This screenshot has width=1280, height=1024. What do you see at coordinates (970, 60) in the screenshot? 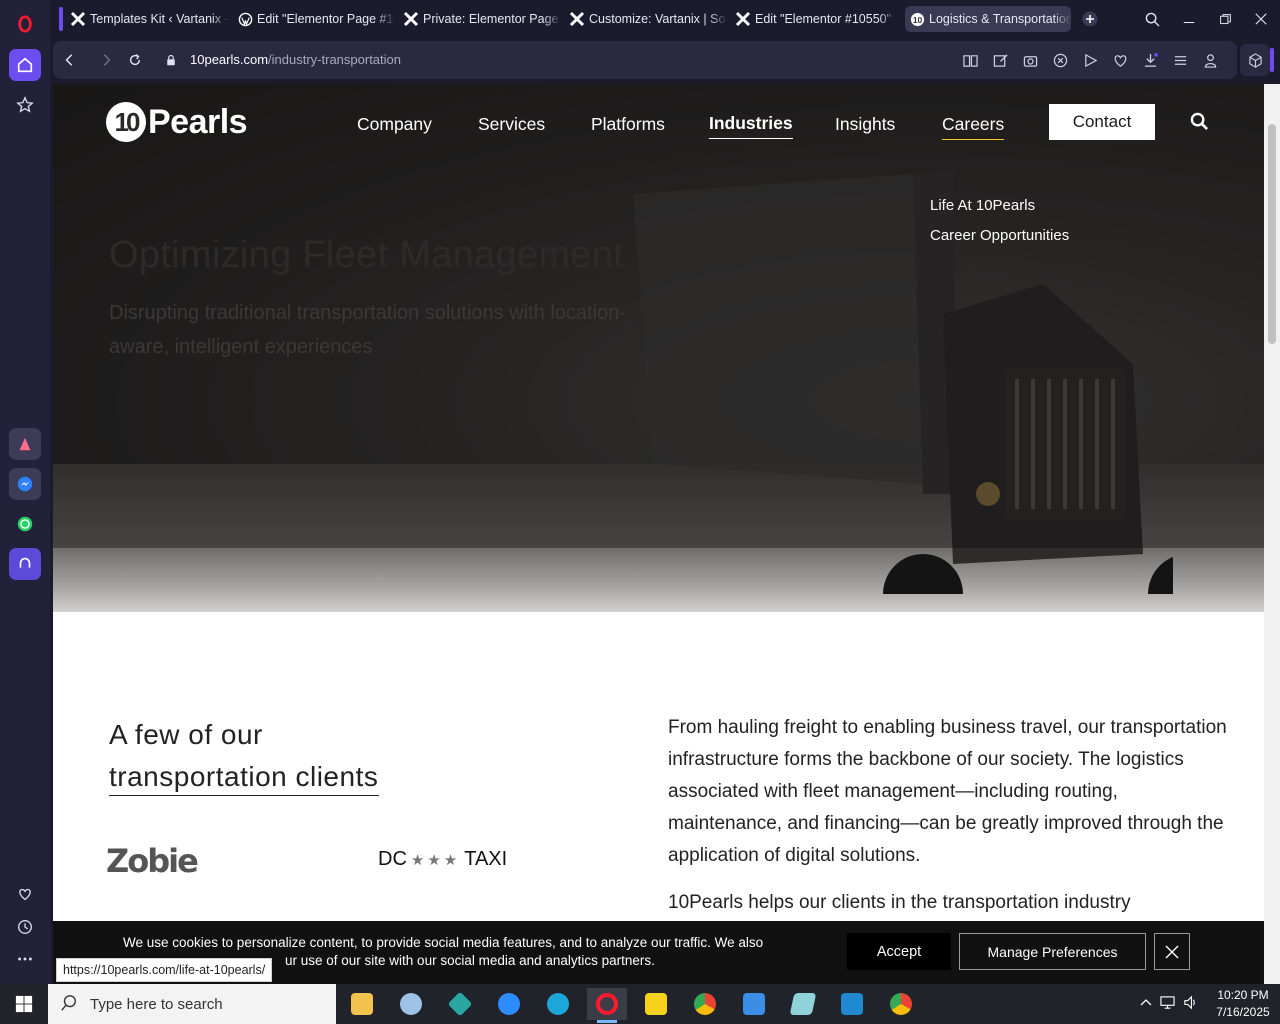
I see `reader-mode-icon` at bounding box center [970, 60].